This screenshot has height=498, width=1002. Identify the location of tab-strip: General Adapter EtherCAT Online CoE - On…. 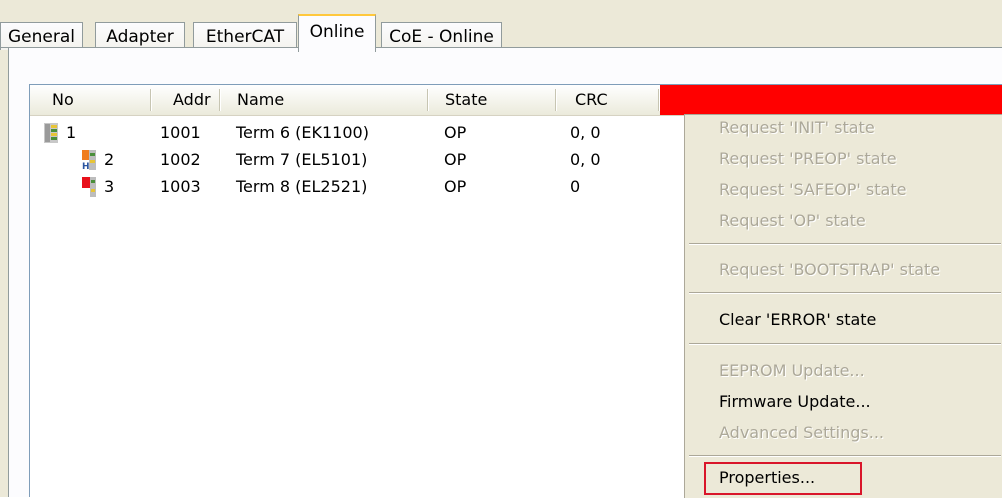
(501, 32).